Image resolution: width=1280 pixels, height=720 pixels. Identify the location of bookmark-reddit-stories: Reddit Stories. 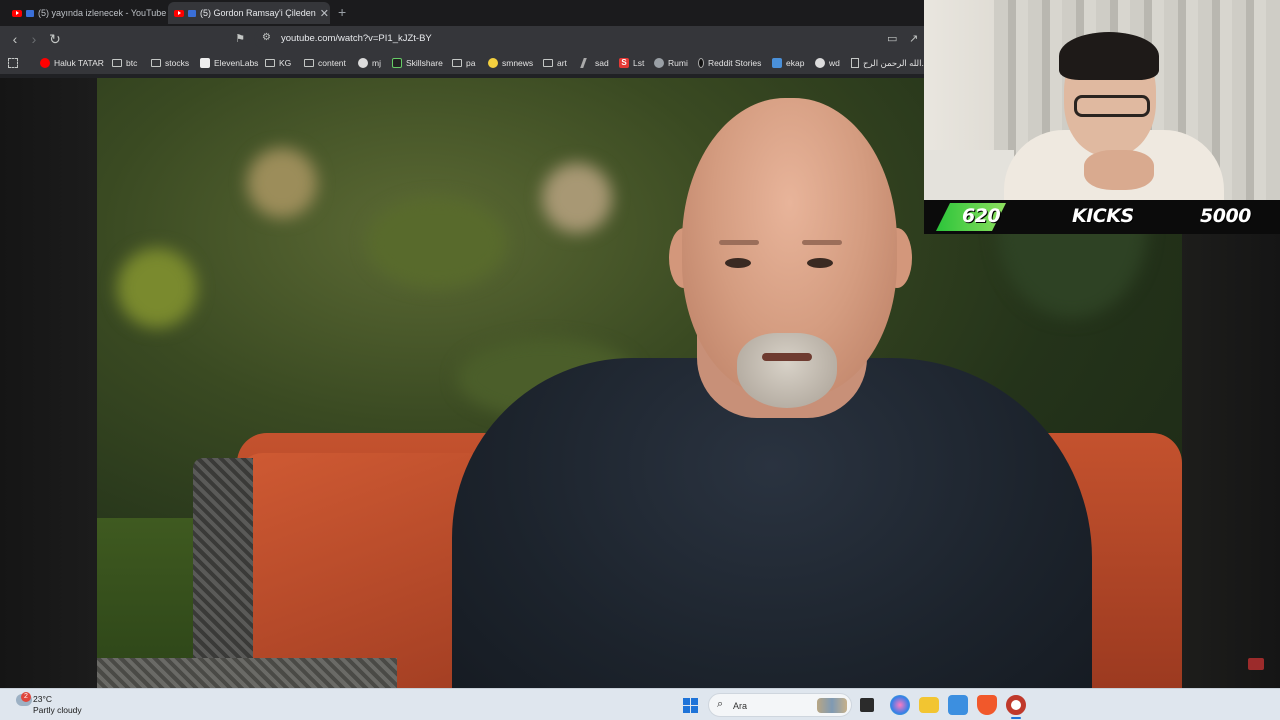
(729, 63).